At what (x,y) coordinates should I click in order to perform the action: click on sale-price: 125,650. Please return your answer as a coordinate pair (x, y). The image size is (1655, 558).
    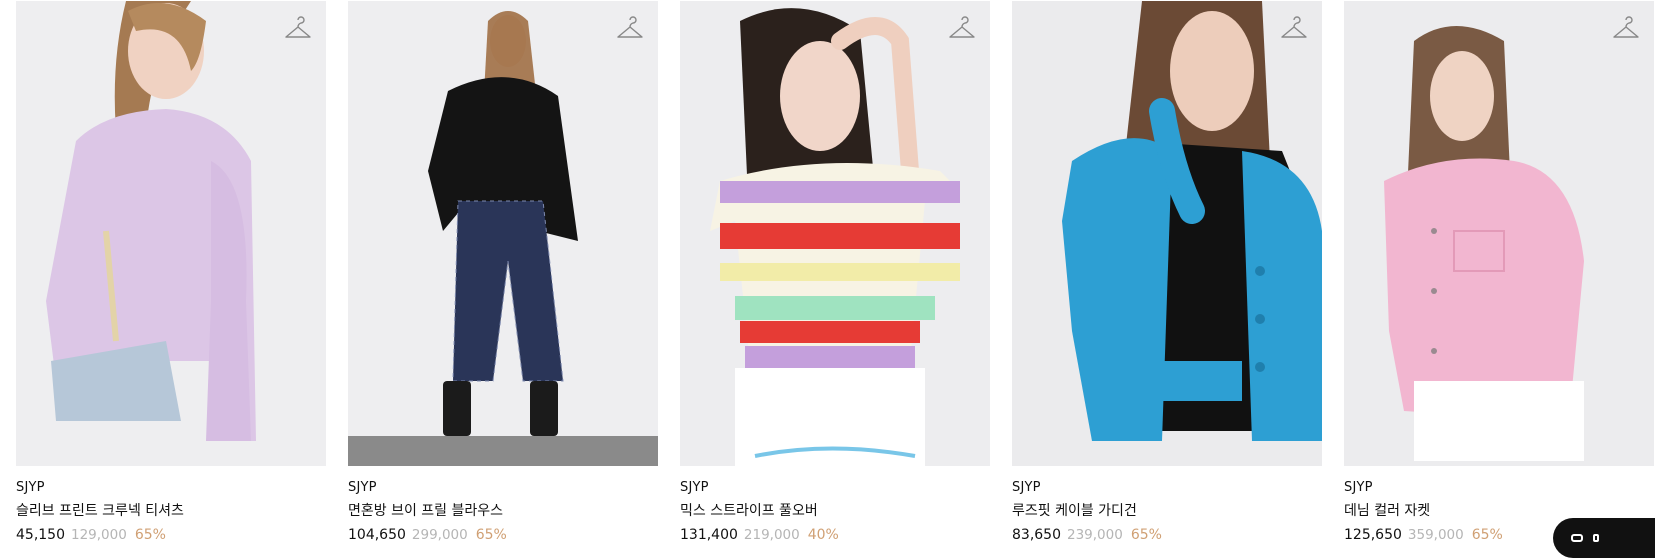
    Looking at the image, I should click on (1373, 535).